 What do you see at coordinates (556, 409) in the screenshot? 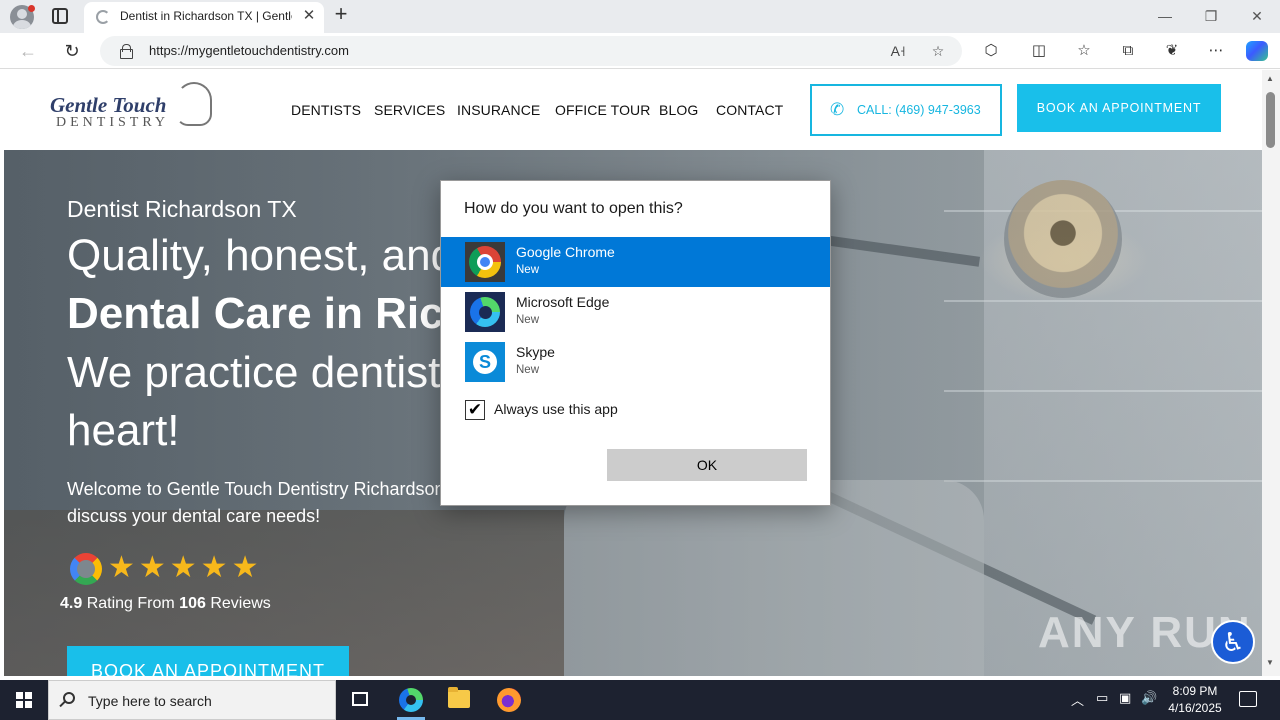
I see `always-use-label: Always use this app` at bounding box center [556, 409].